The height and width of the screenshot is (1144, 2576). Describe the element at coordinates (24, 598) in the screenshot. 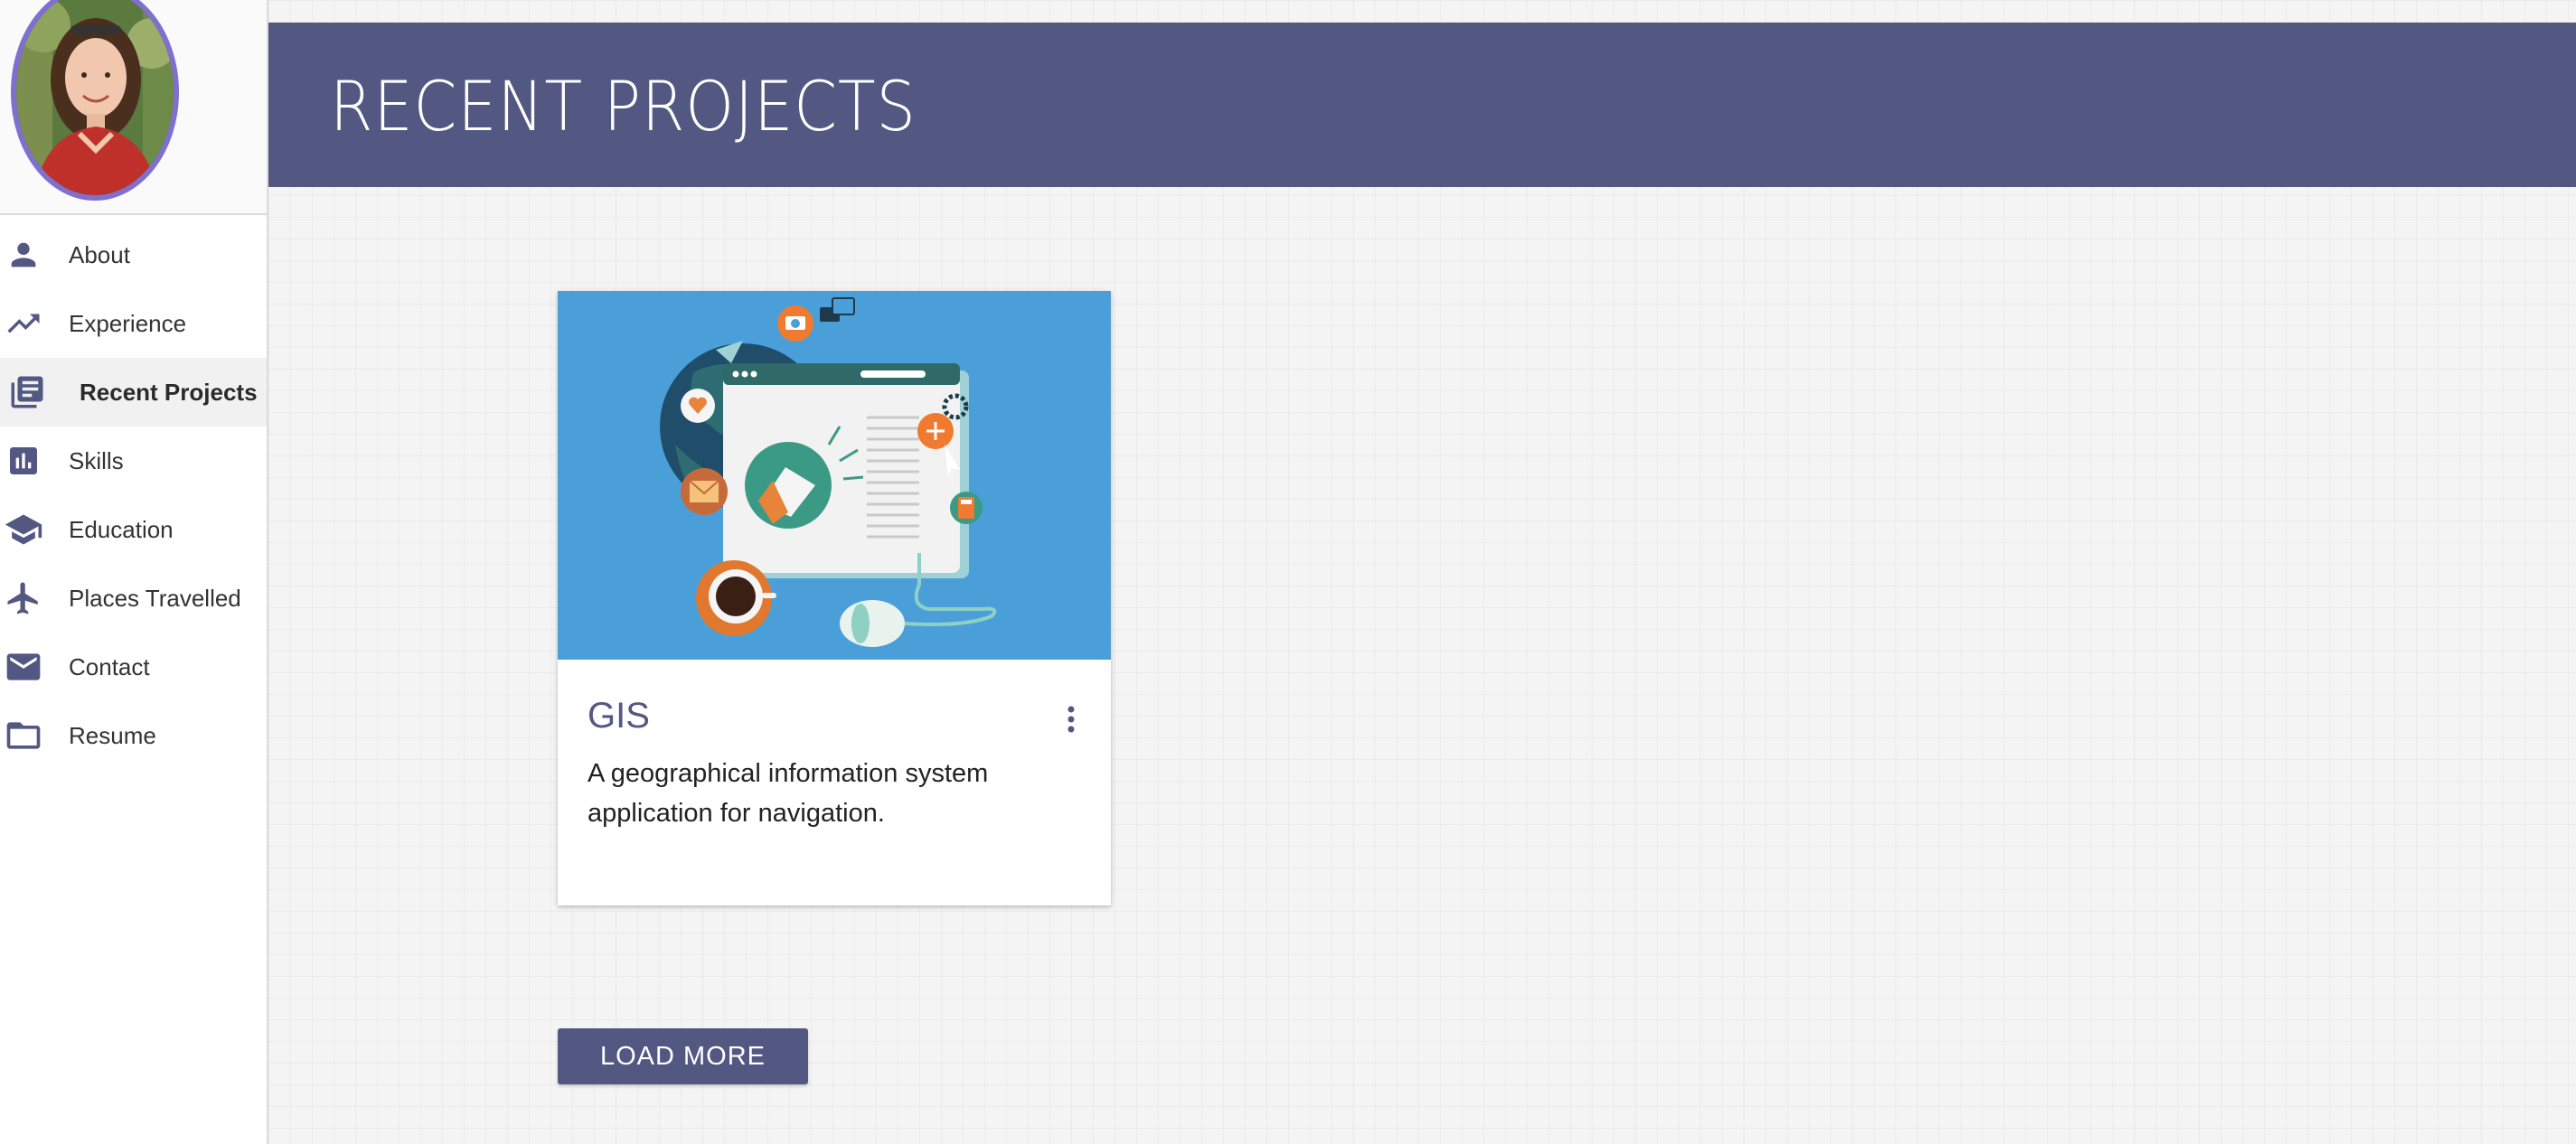

I see `airplane-icon` at that location.